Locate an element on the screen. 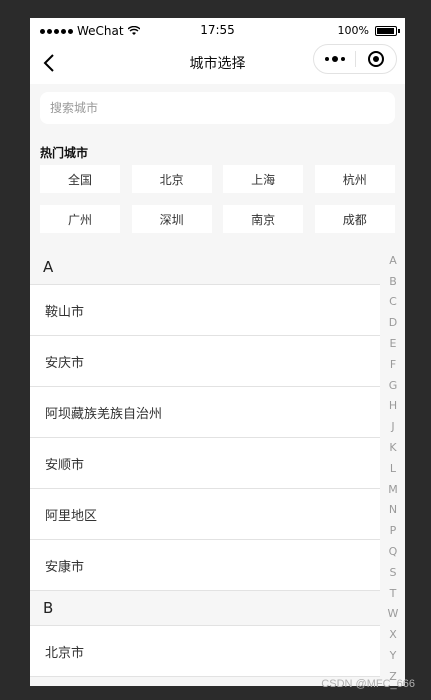  more-button is located at coordinates (334, 59).